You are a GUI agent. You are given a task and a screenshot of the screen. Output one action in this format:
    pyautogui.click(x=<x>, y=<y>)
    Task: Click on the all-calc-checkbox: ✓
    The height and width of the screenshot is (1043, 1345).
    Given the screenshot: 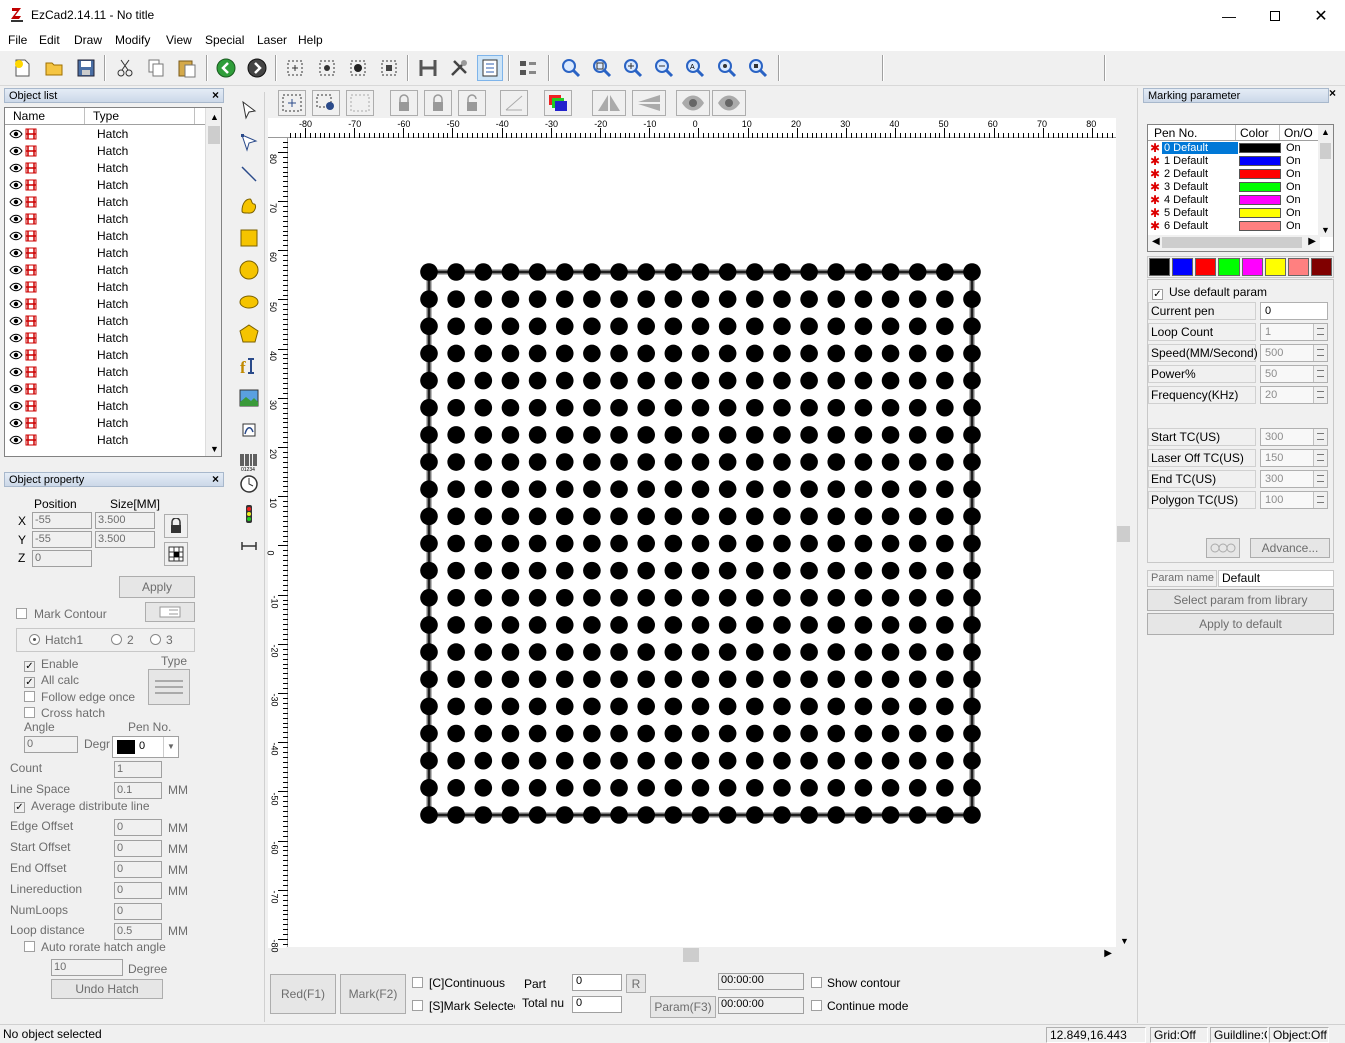 What is the action you would take?
    pyautogui.click(x=29, y=681)
    